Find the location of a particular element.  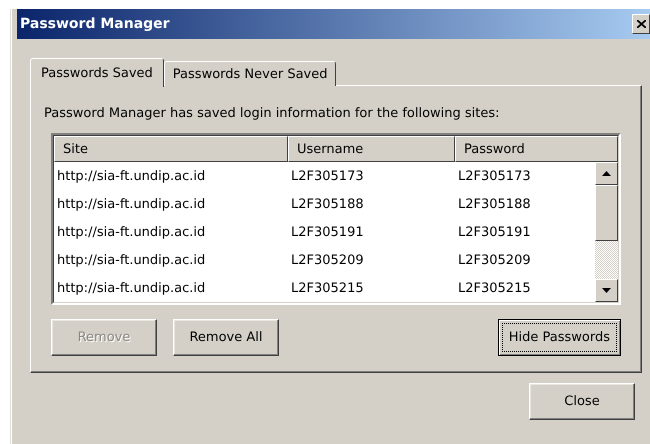

password-cell-text: L2F305173 is located at coordinates (494, 176).